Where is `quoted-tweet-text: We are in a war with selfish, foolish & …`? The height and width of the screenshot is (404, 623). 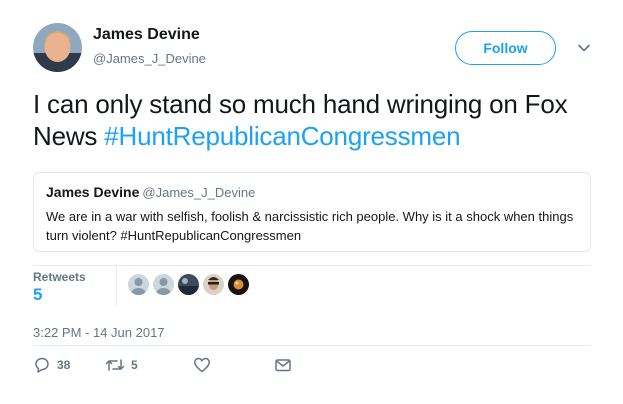
quoted-tweet-text: We are in a war with selfish, foolish & … is located at coordinates (310, 226).